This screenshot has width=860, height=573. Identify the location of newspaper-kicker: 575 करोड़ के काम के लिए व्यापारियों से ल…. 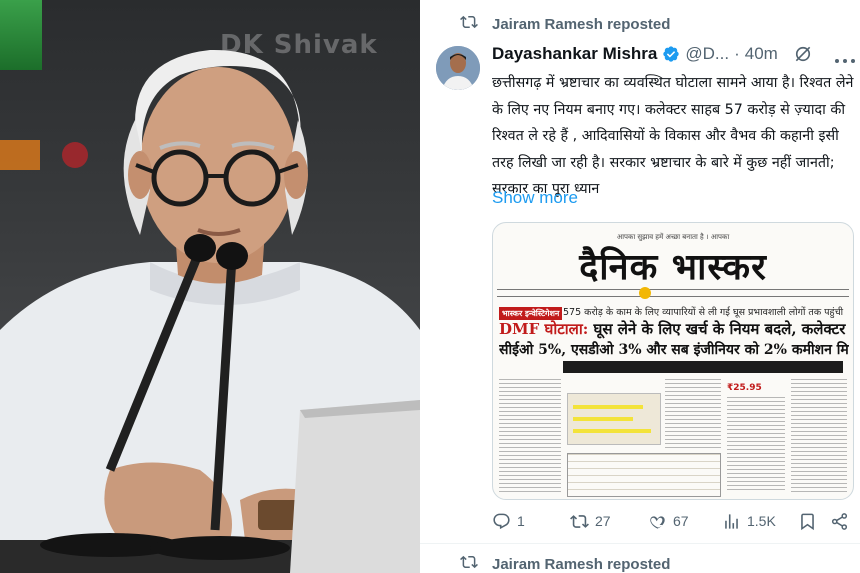
(703, 312).